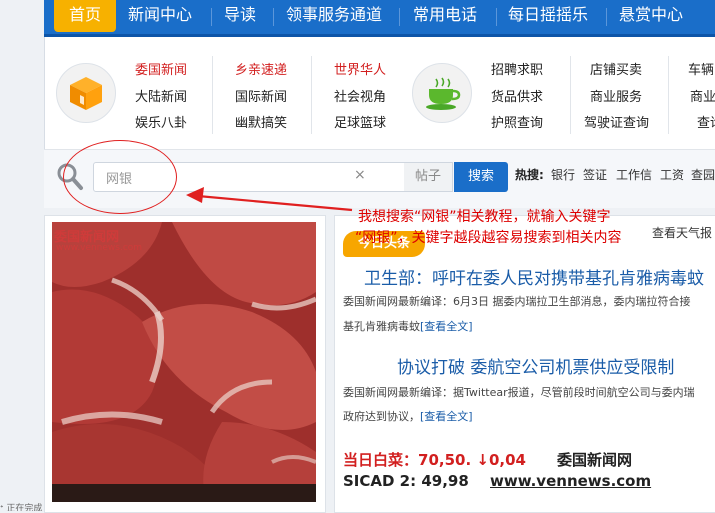  Describe the element at coordinates (595, 460) in the screenshot. I see `site-name: 委国新闻网` at that location.